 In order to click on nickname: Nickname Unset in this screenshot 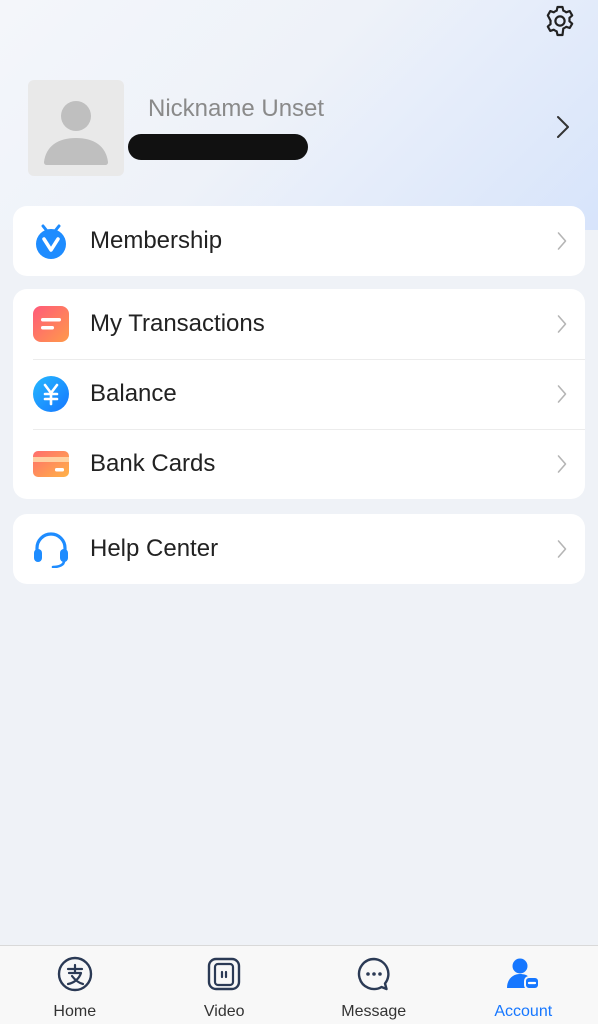, I will do `click(236, 108)`.